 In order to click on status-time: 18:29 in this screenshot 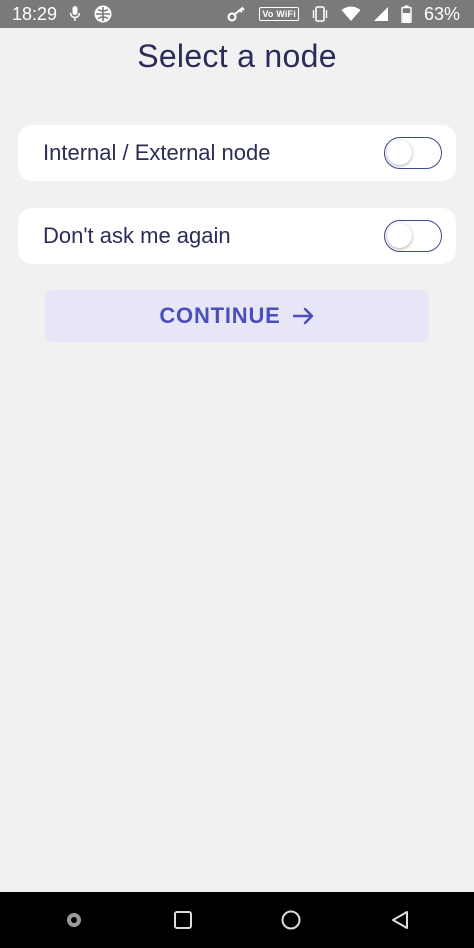, I will do `click(35, 13)`.